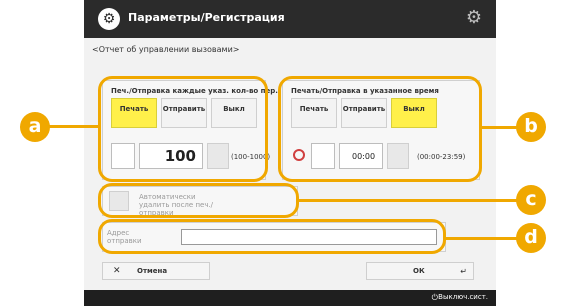 The height and width of the screenshot is (306, 565). I want to click on callout-b: b, so click(531, 127).